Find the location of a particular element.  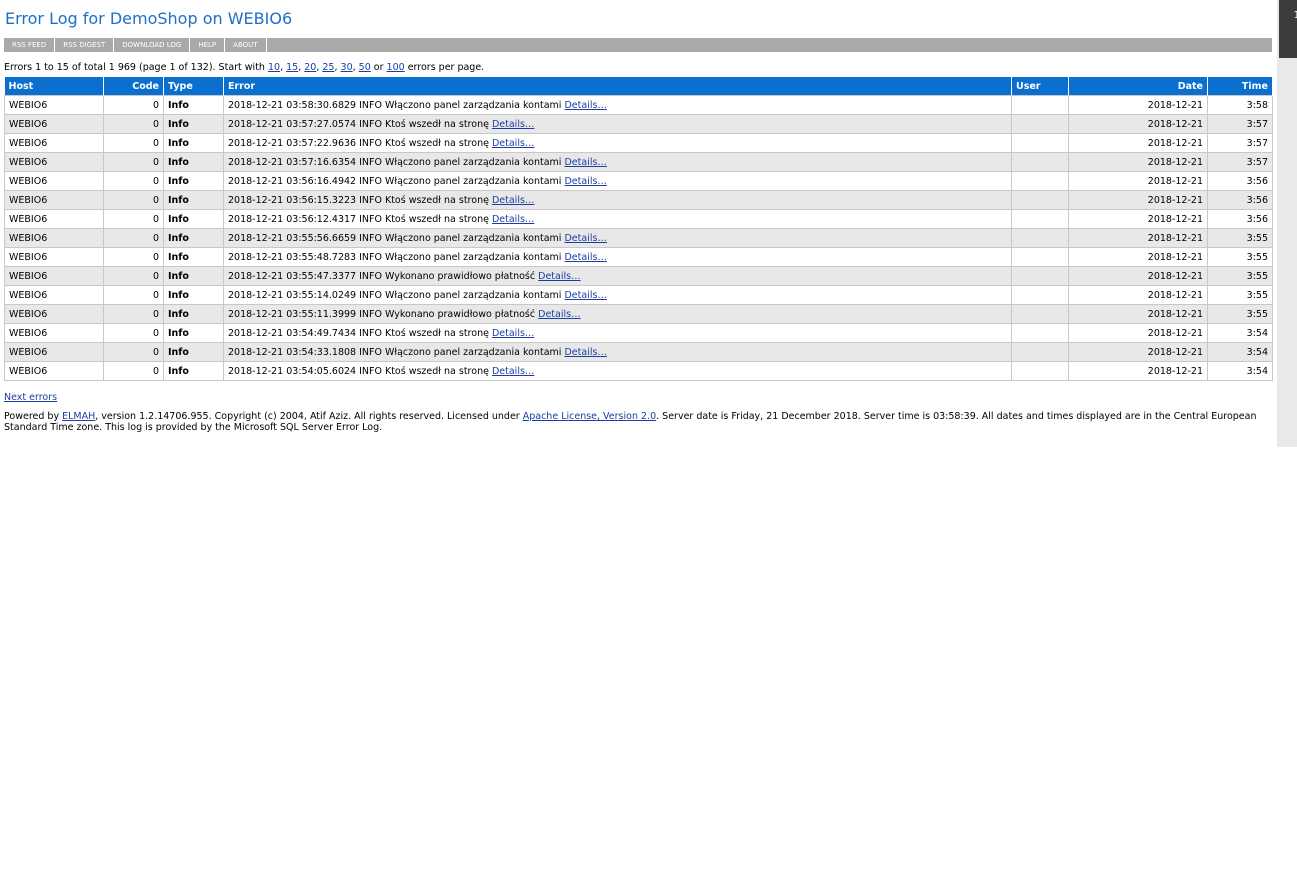

cell-time: 3:58 is located at coordinates (1240, 105).